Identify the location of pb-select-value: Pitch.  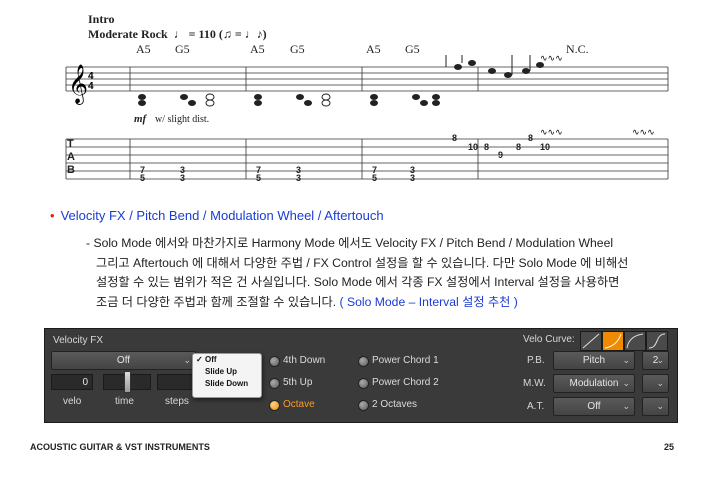
(594, 360).